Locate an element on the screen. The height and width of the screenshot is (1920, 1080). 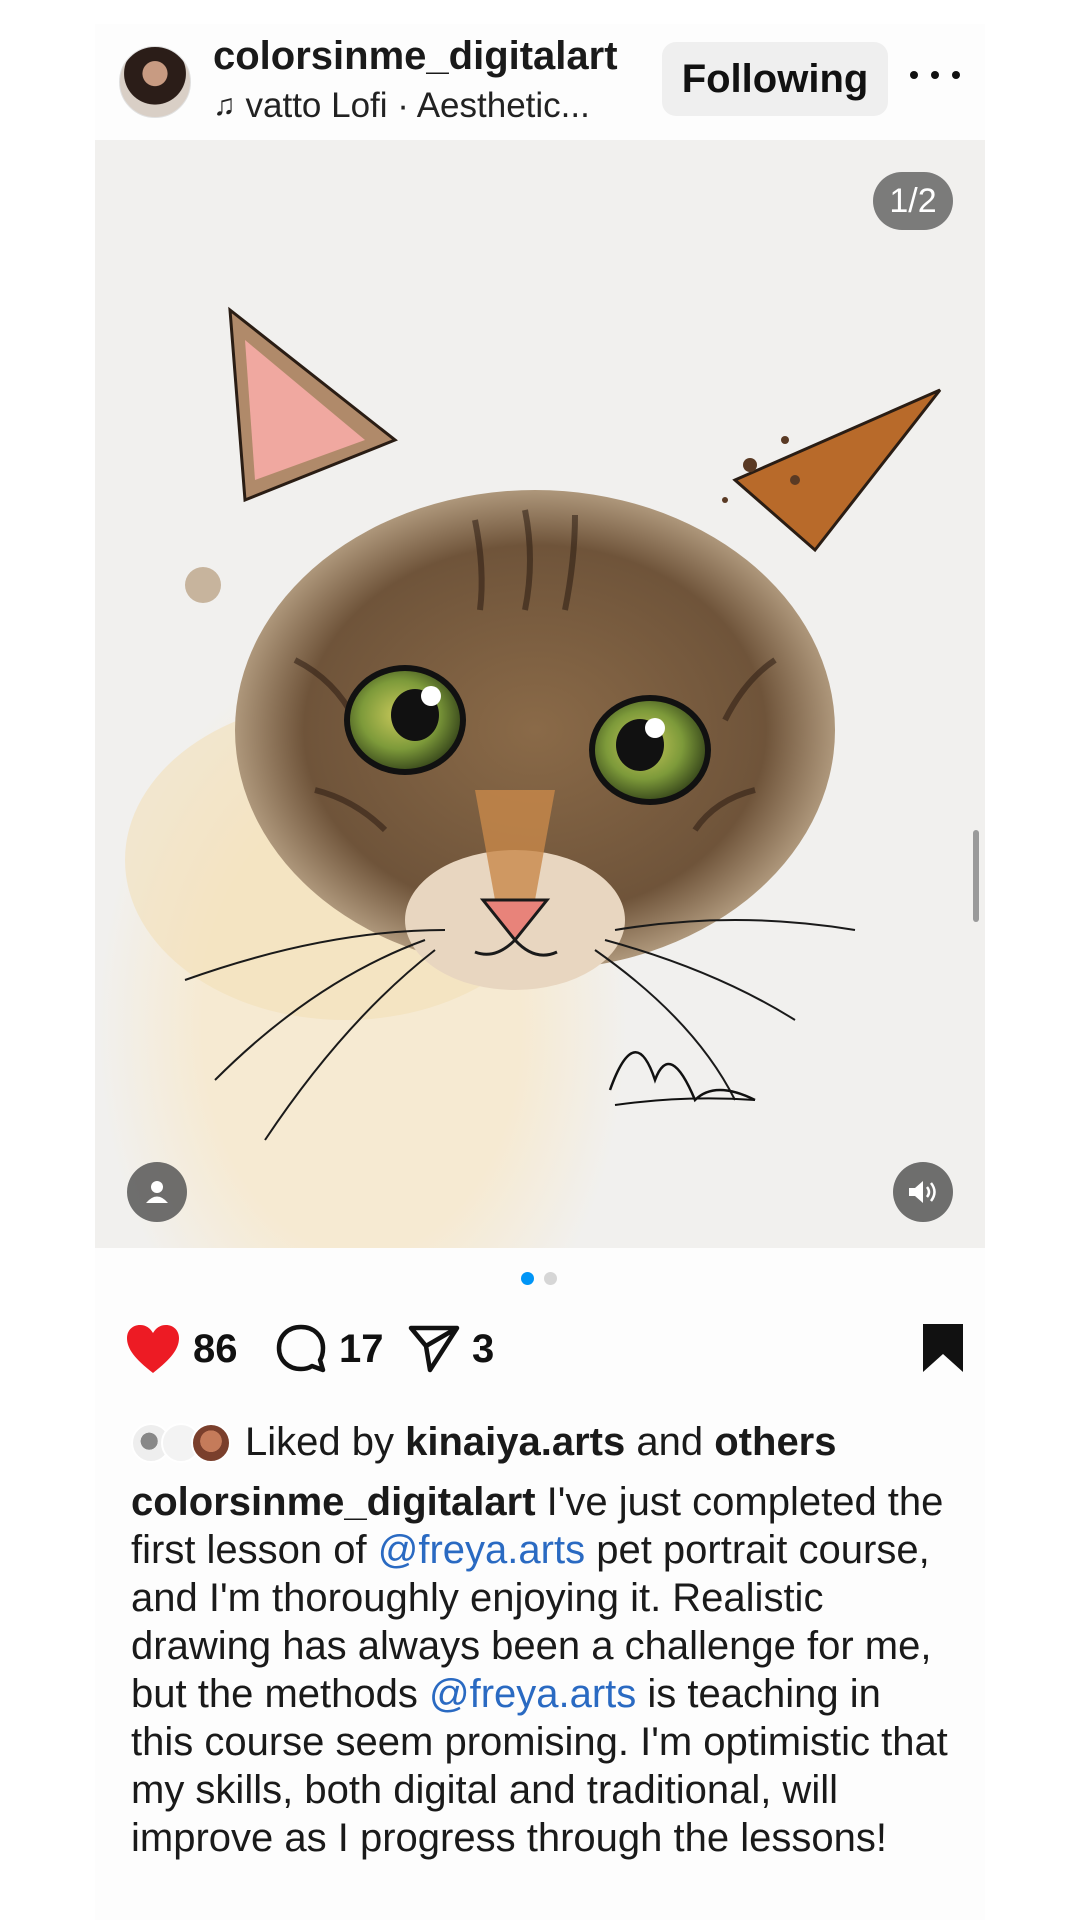
author-avatar is located at coordinates (155, 82).